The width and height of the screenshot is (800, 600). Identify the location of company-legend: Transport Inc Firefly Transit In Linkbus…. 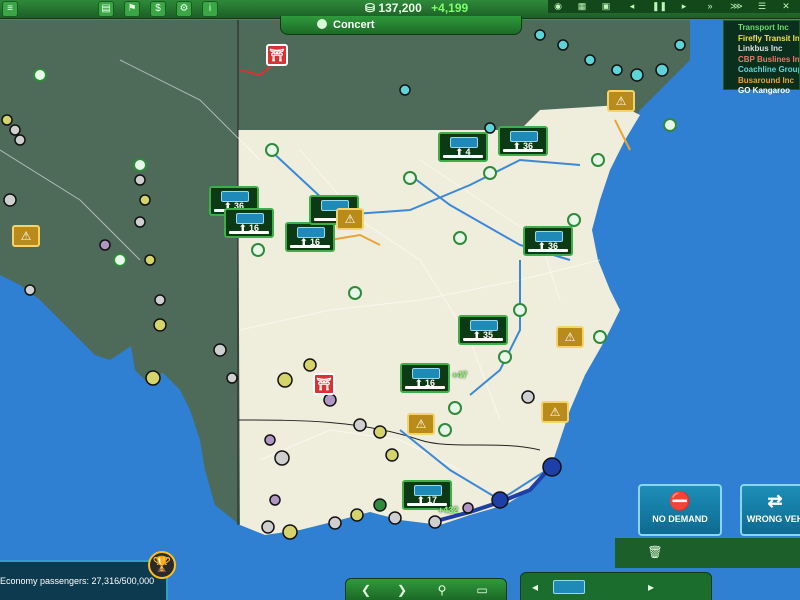
(761, 57).